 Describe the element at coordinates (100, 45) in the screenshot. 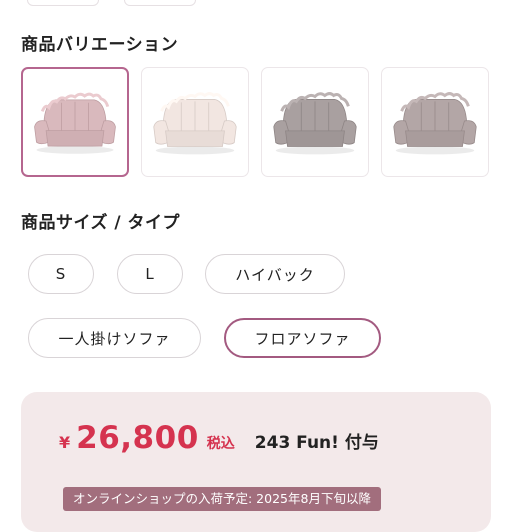

I see `variation-section-title: 商品バリエーション` at that location.